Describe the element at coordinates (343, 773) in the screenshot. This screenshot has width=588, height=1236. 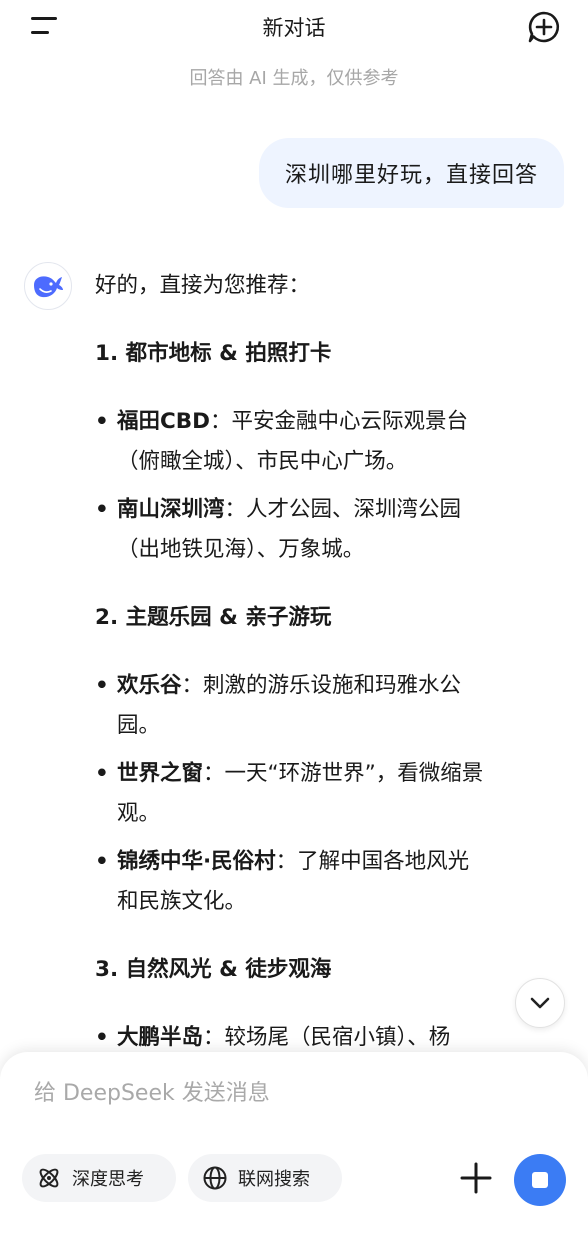
I see `list-item-text: ：一天“环游世界”，看微缩景` at that location.